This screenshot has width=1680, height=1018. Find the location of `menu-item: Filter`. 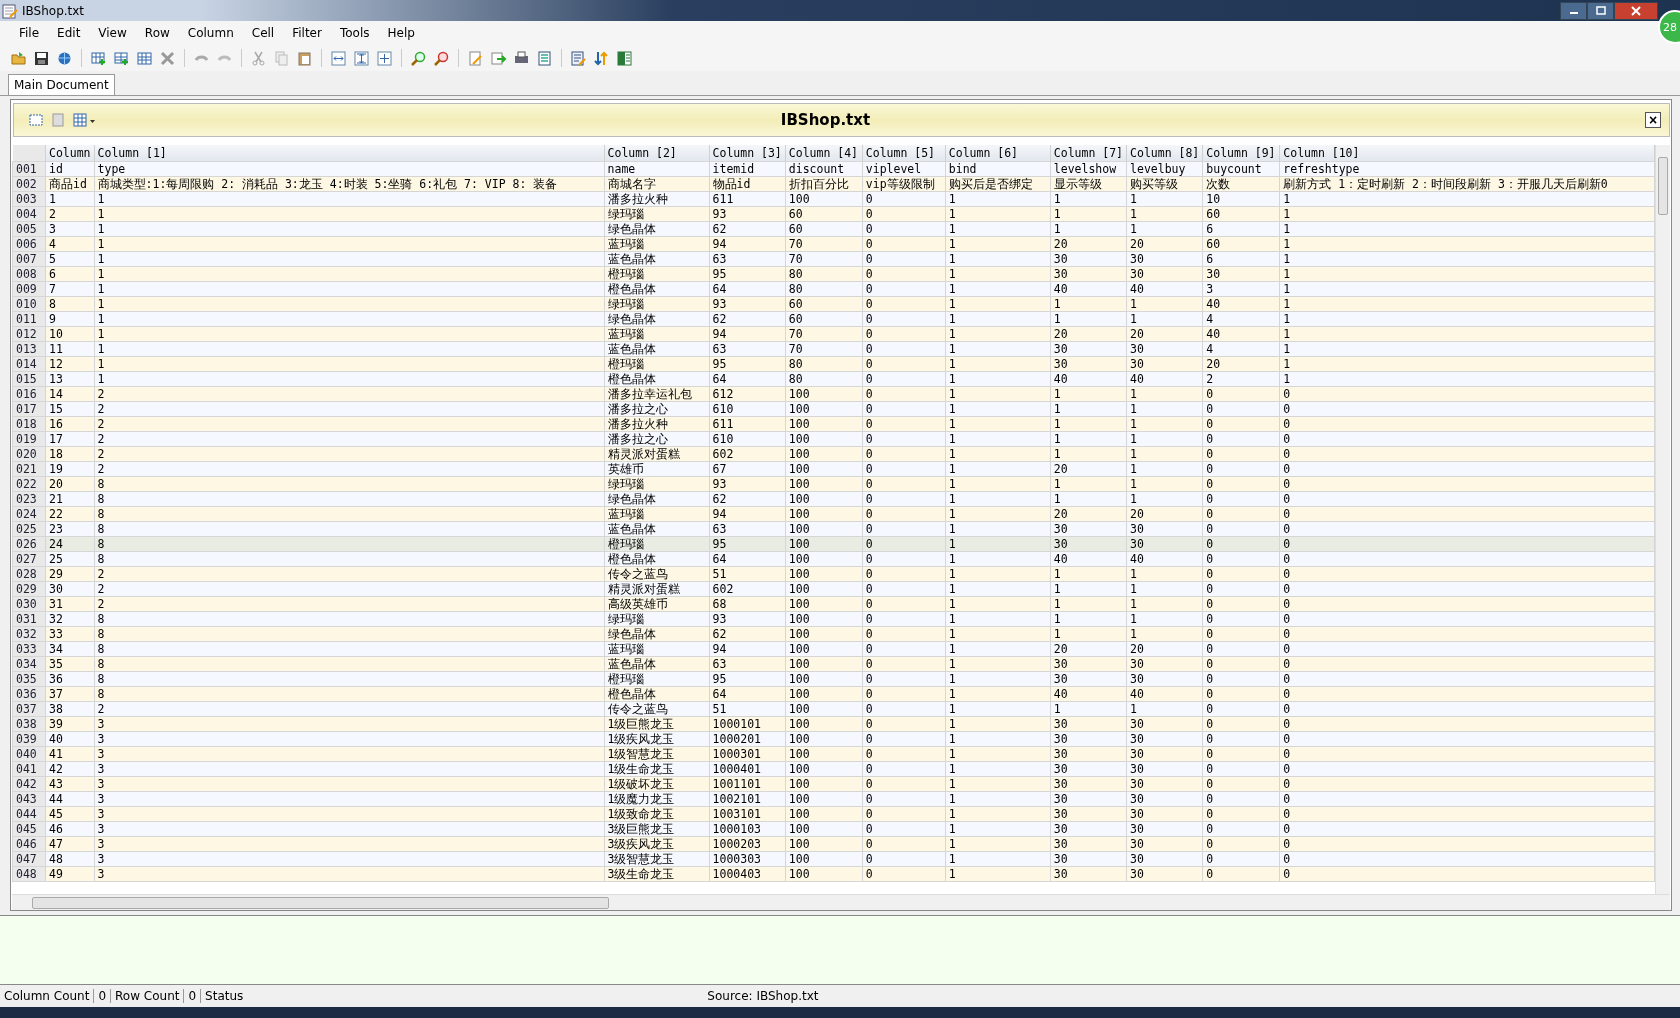

menu-item: Filter is located at coordinates (307, 33).